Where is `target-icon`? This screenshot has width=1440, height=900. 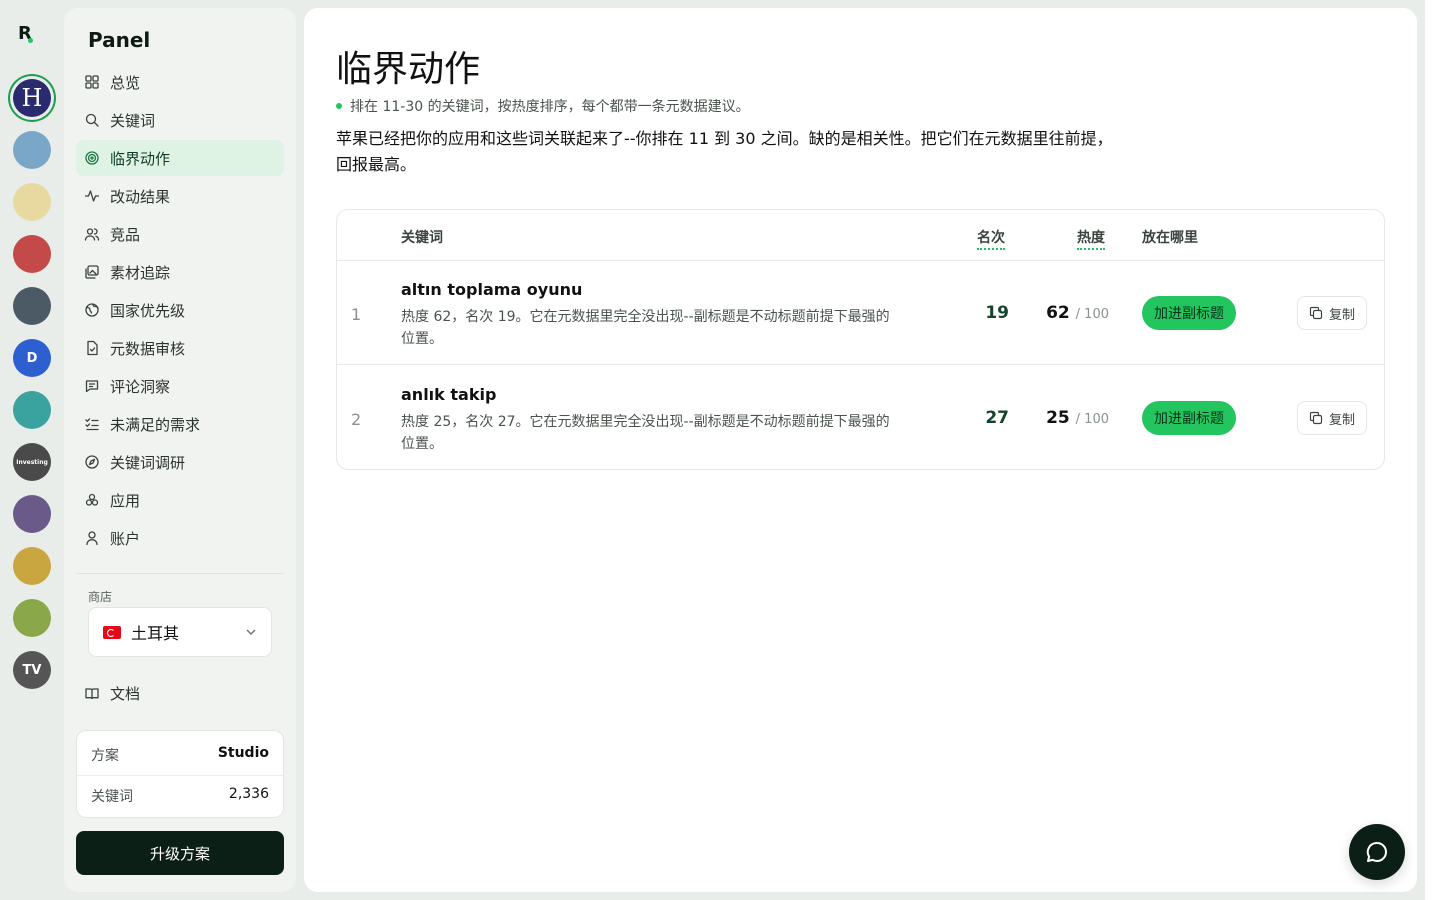 target-icon is located at coordinates (92, 158).